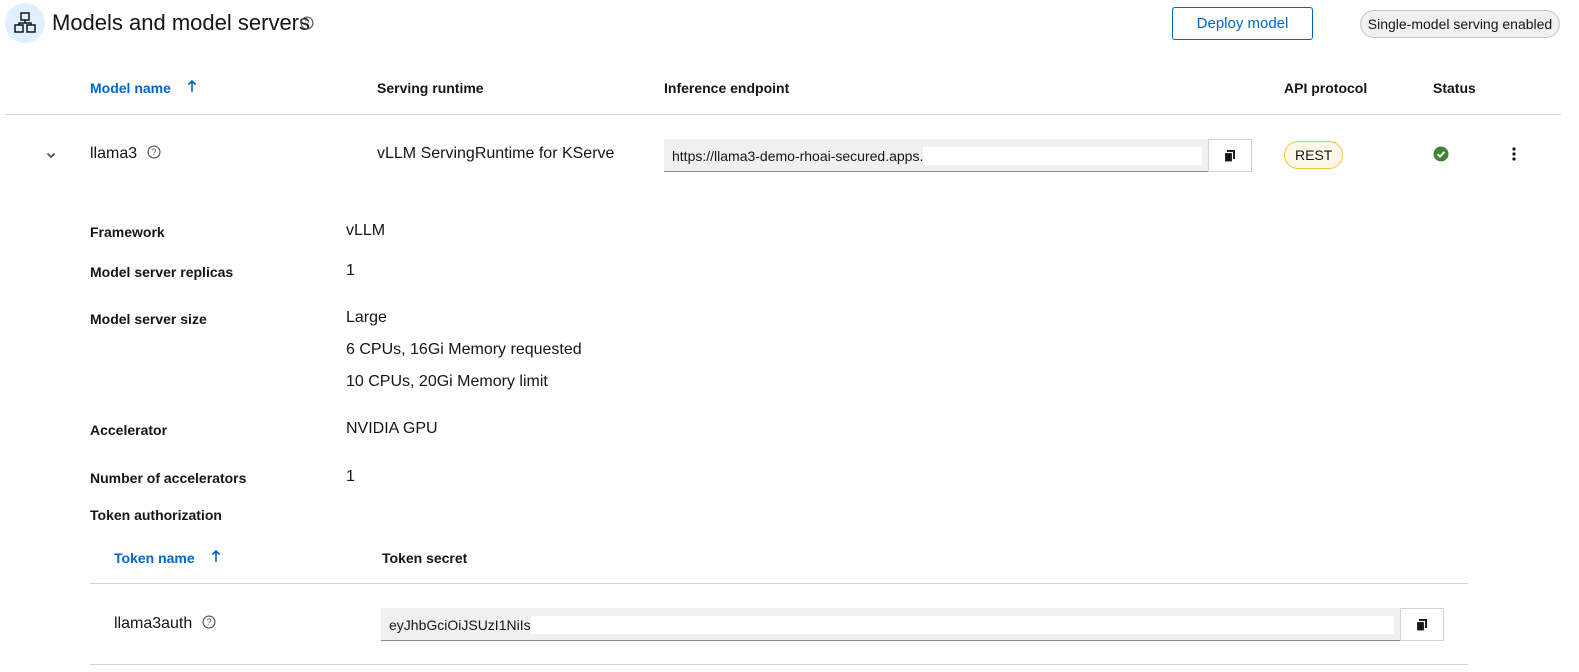  I want to click on model-name-cell: llama3 ?, so click(125, 154).